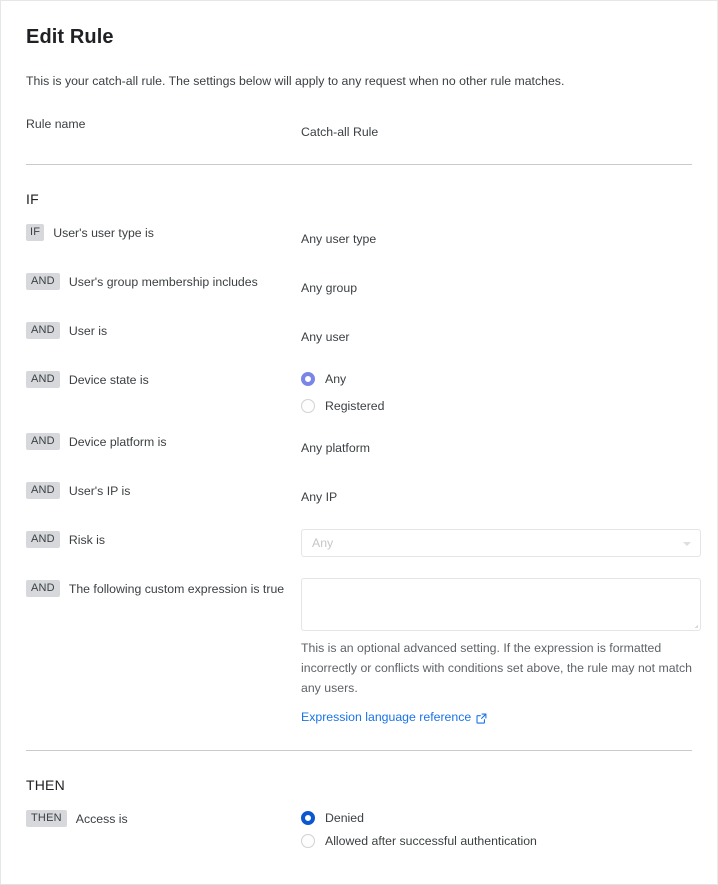  What do you see at coordinates (45, 785) in the screenshot?
I see `then-section-heading: THEN` at bounding box center [45, 785].